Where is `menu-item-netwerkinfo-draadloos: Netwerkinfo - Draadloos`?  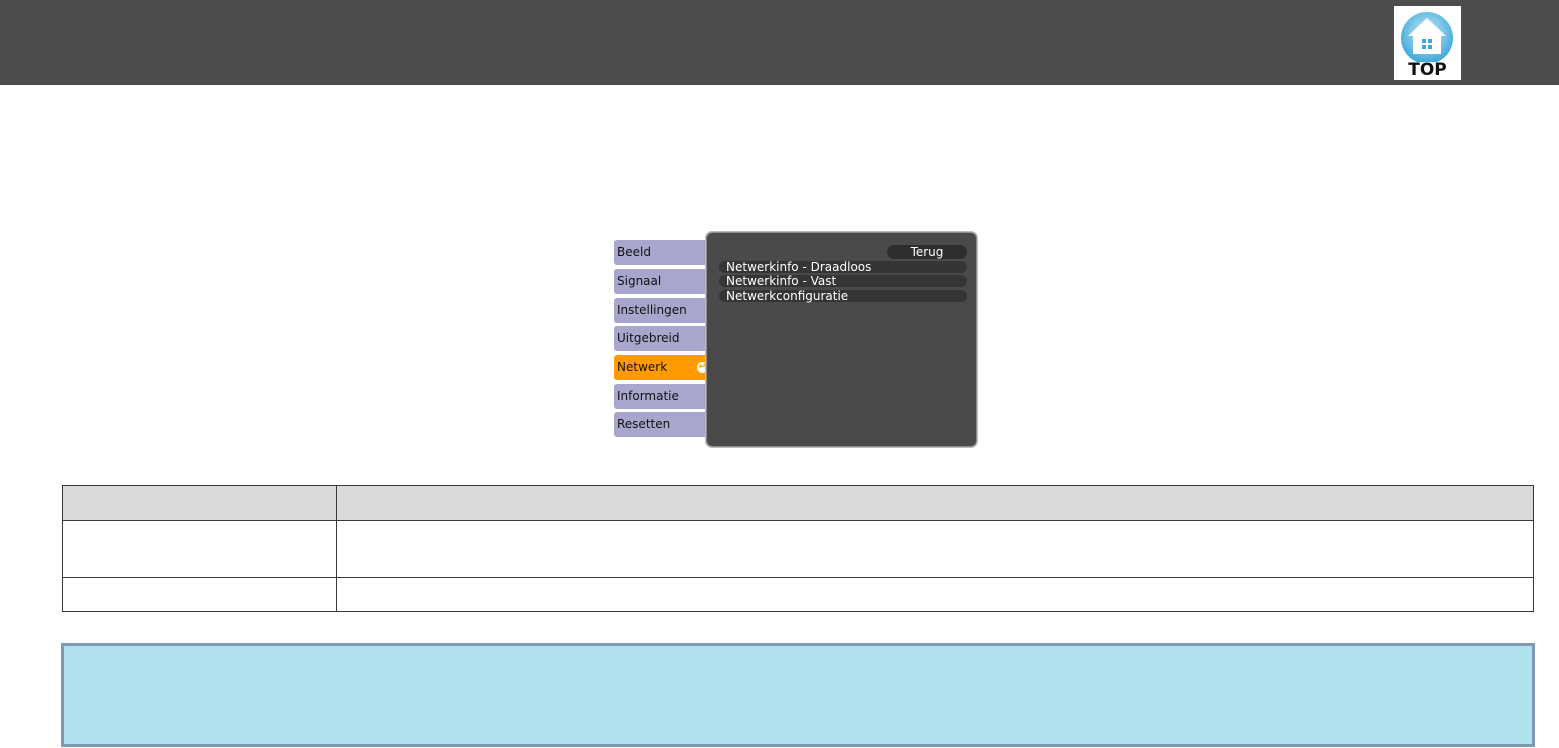
menu-item-netwerkinfo-draadloos: Netwerkinfo - Draadloos is located at coordinates (843, 267).